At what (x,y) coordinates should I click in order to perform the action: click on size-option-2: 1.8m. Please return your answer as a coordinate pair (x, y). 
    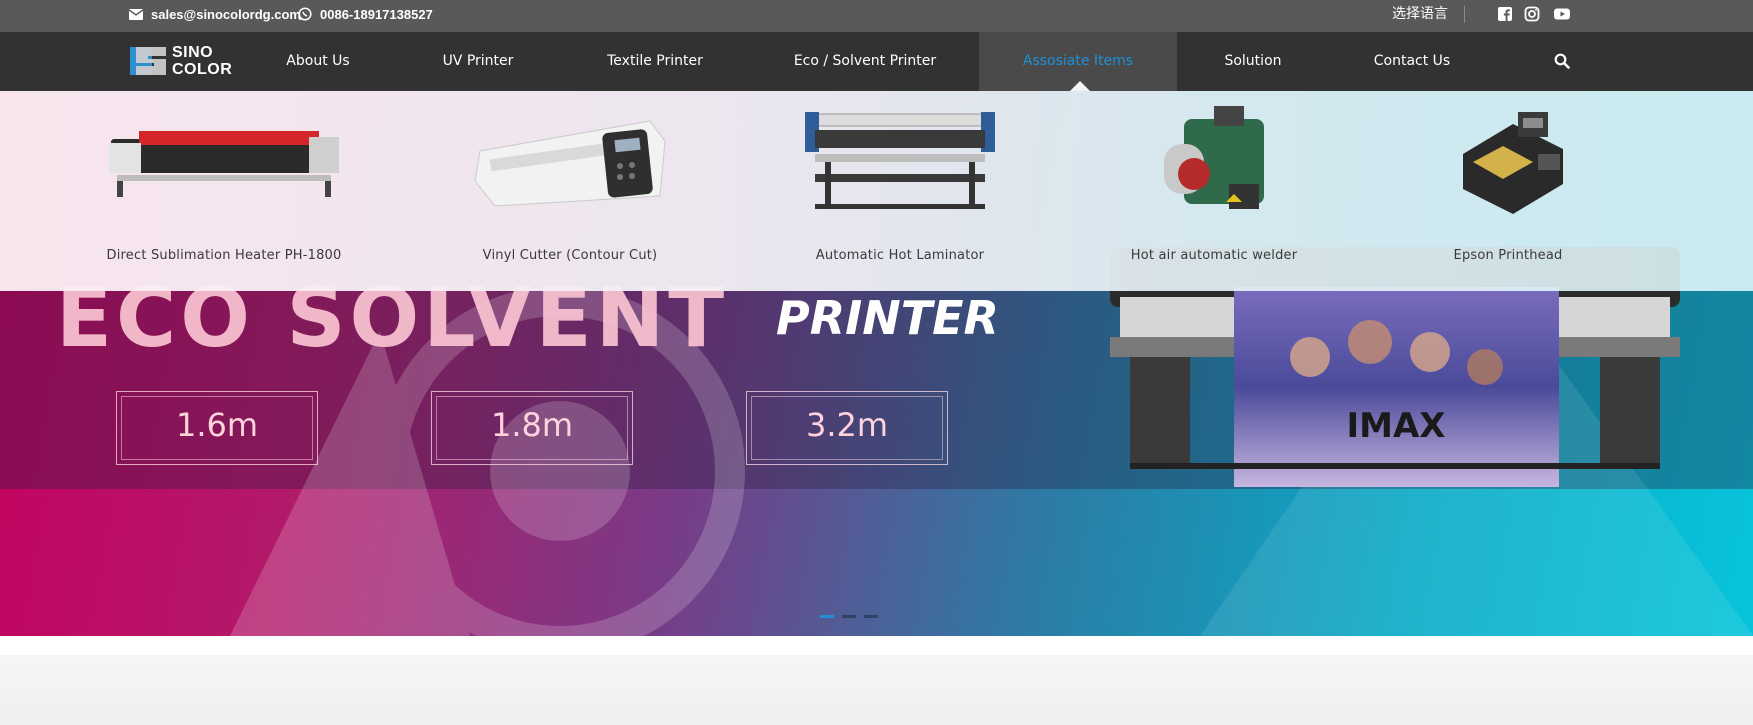
    Looking at the image, I should click on (532, 428).